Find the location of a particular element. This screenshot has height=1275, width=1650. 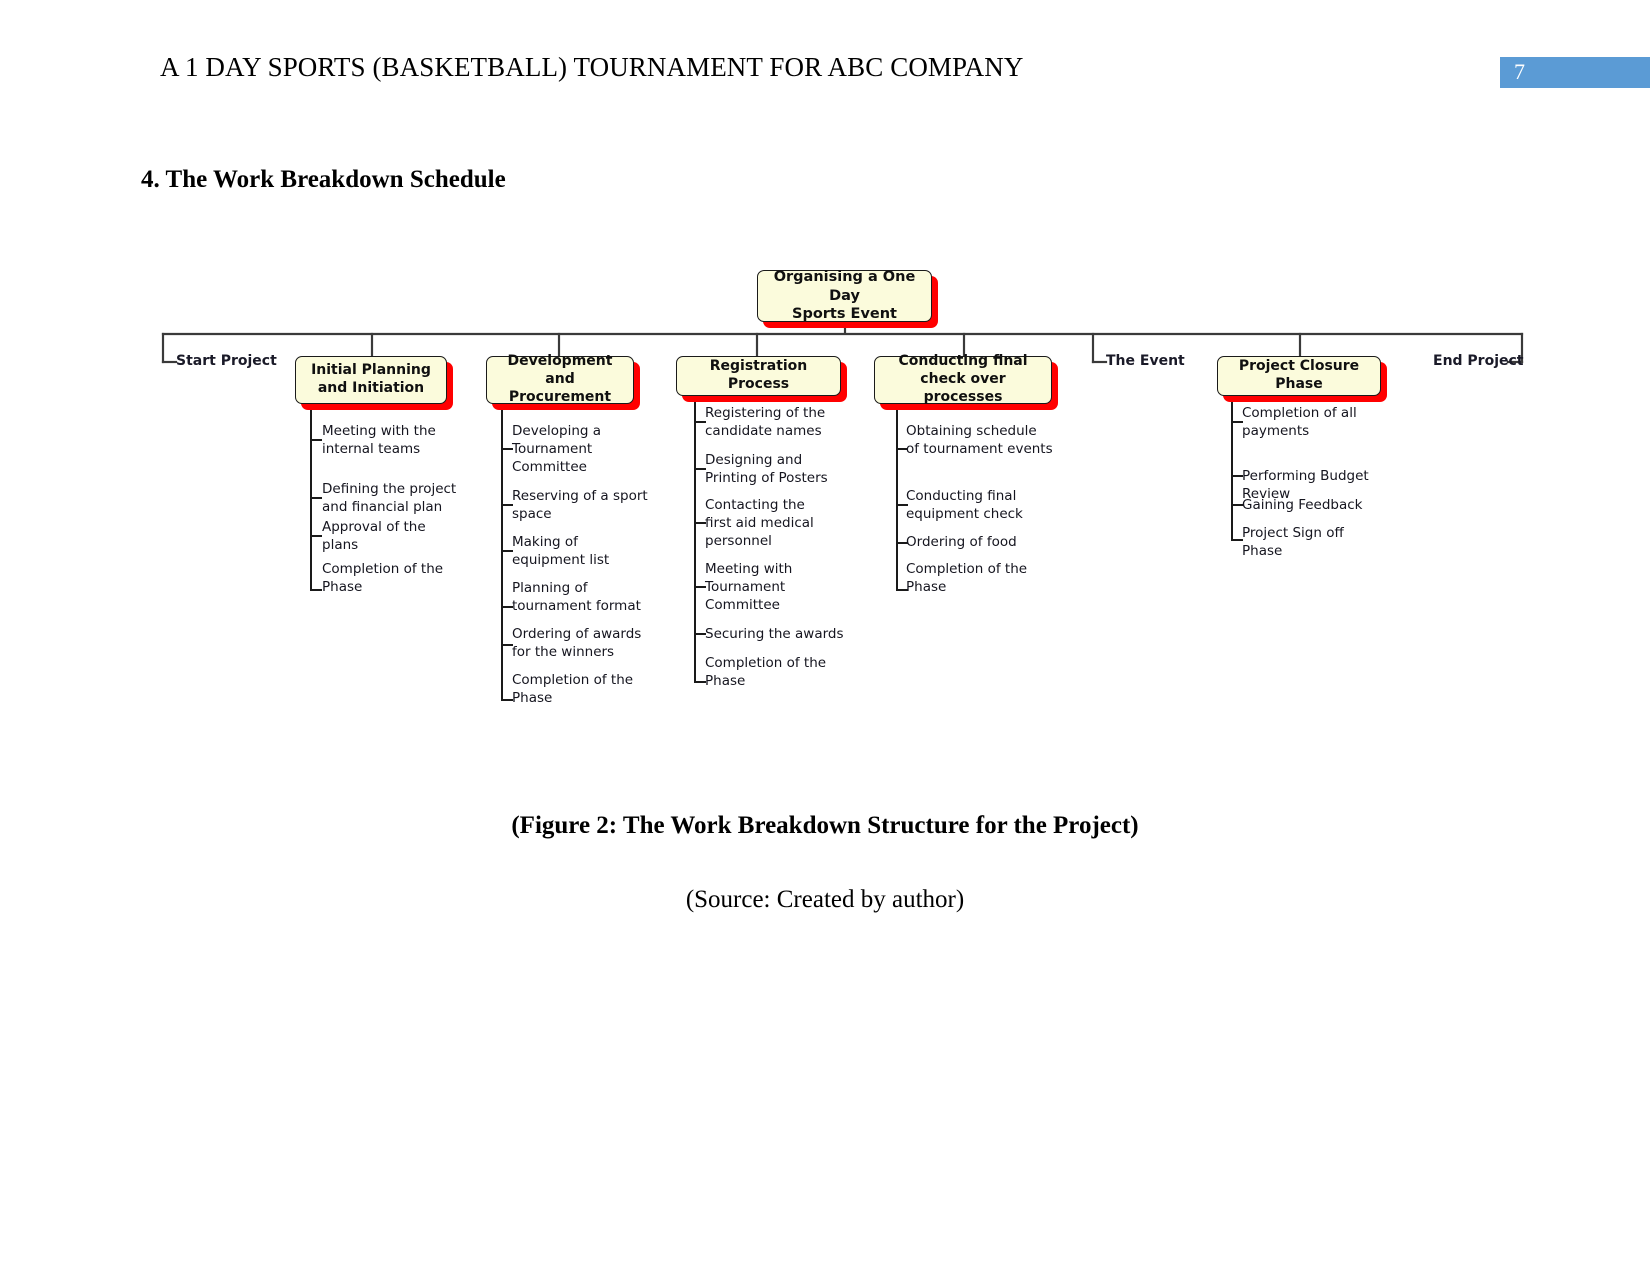

wbs-phase-label: Project Closure Phase is located at coordinates (1299, 375).